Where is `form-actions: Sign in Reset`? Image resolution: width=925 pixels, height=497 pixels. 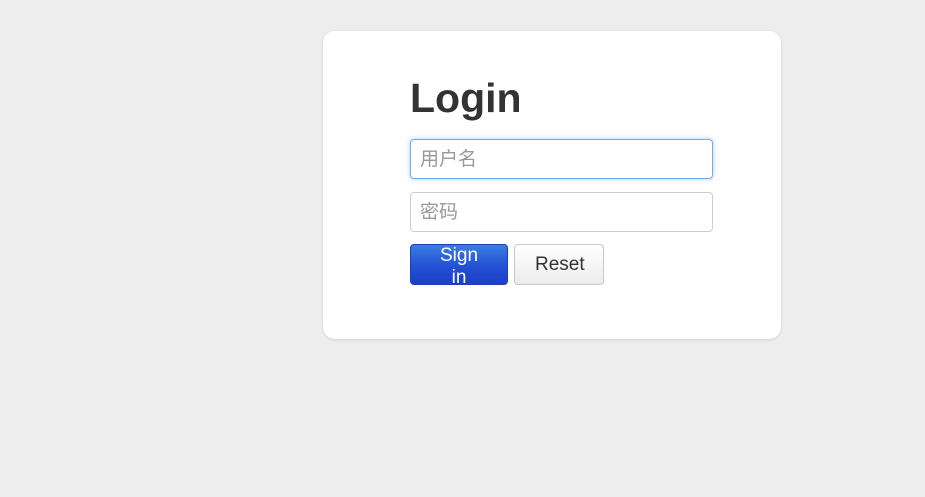 form-actions: Sign in Reset is located at coordinates (561, 266).